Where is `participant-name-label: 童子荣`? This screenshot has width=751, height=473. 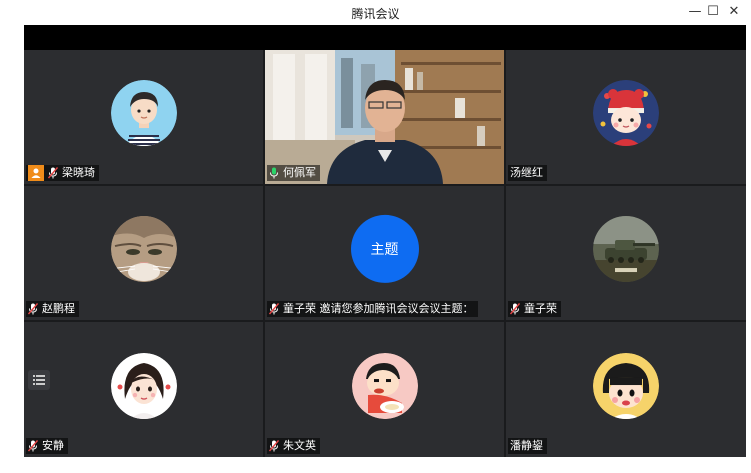 participant-name-label: 童子荣 is located at coordinates (534, 309).